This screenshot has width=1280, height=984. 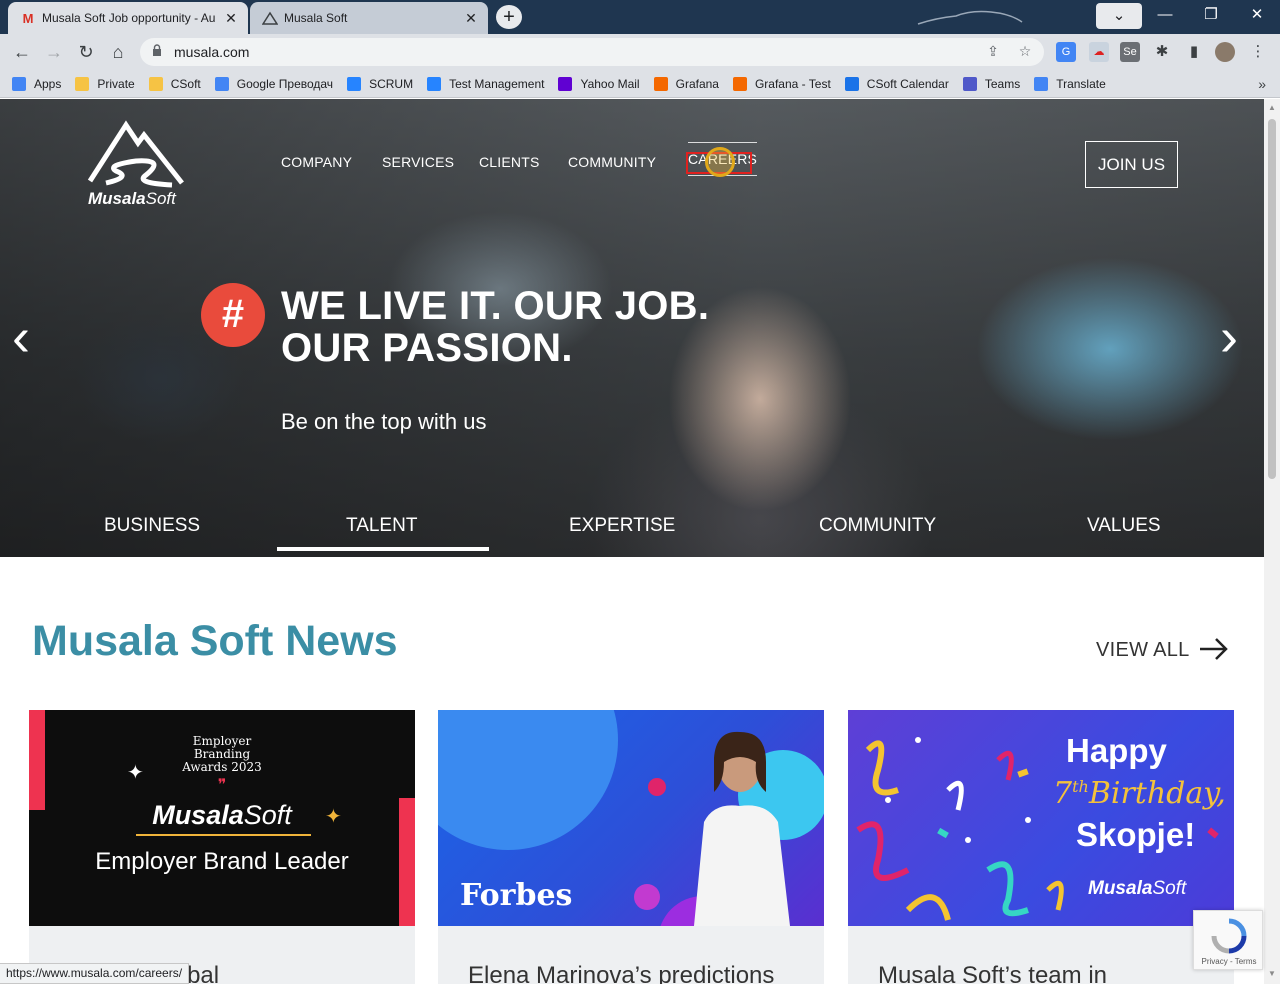 What do you see at coordinates (1228, 940) in the screenshot?
I see `recaptcha-badge: Privacy - Terms` at bounding box center [1228, 940].